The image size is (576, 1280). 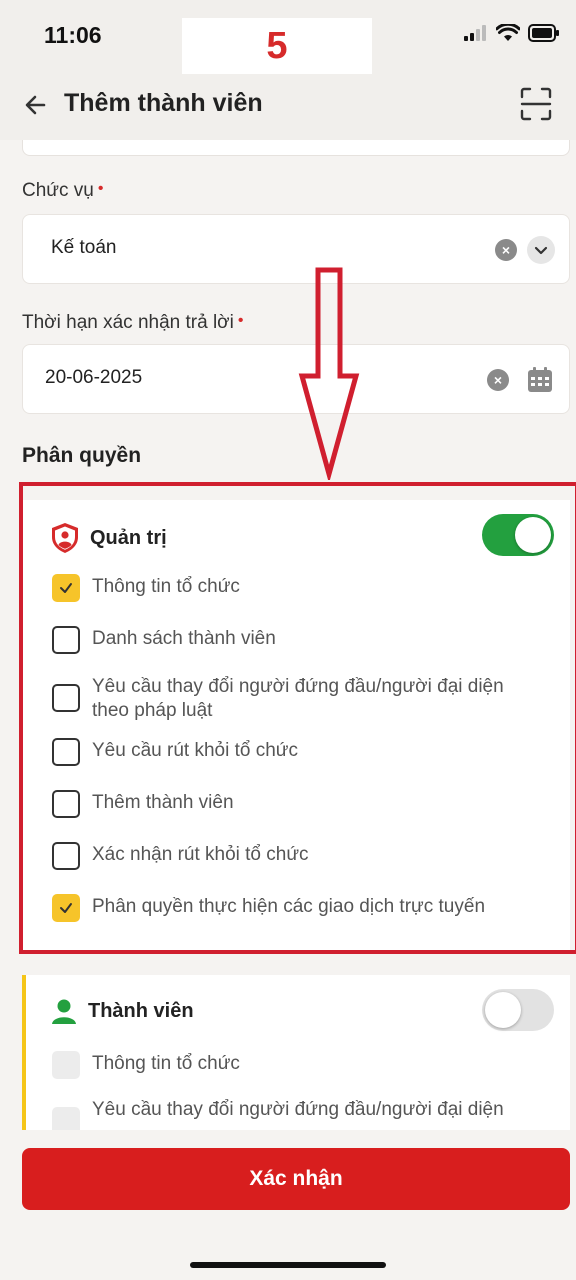 I want to click on member-permission-item: Thông tin tổ chức, so click(x=297, y=1065).